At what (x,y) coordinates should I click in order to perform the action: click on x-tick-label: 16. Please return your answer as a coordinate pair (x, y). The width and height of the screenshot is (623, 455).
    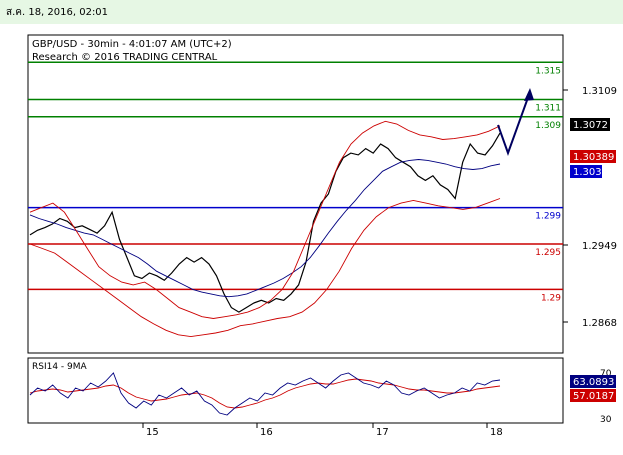
    Looking at the image, I should click on (266, 432).